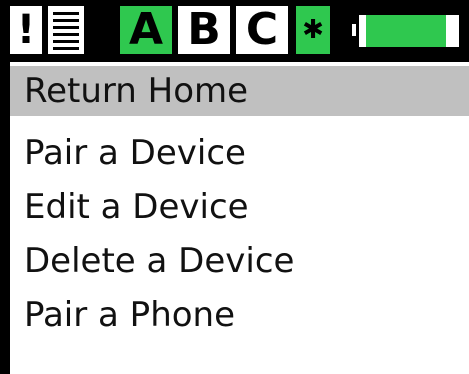 The image size is (469, 374). I want to click on slot-c-indicator: C, so click(262, 30).